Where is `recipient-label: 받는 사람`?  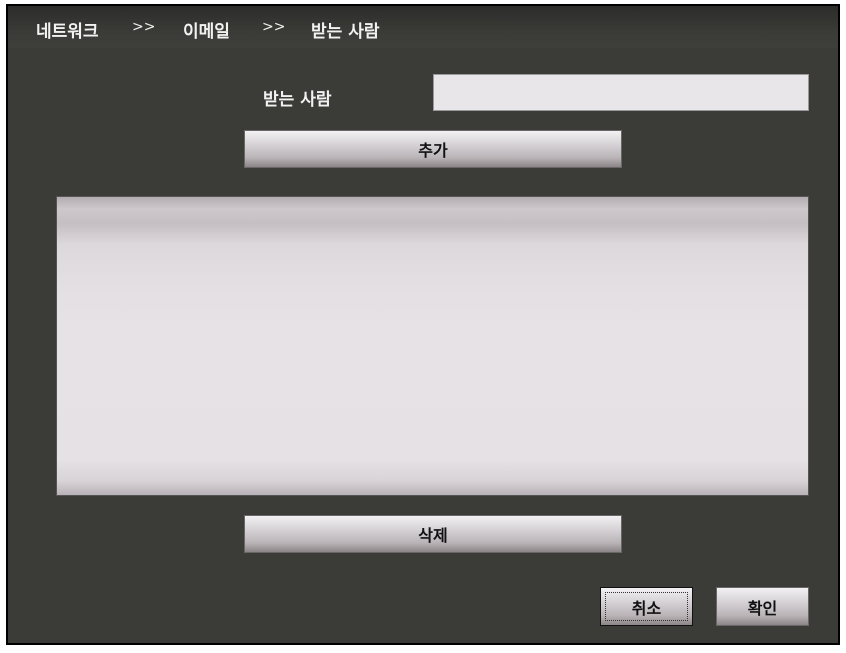
recipient-label: 받는 사람 is located at coordinates (297, 100).